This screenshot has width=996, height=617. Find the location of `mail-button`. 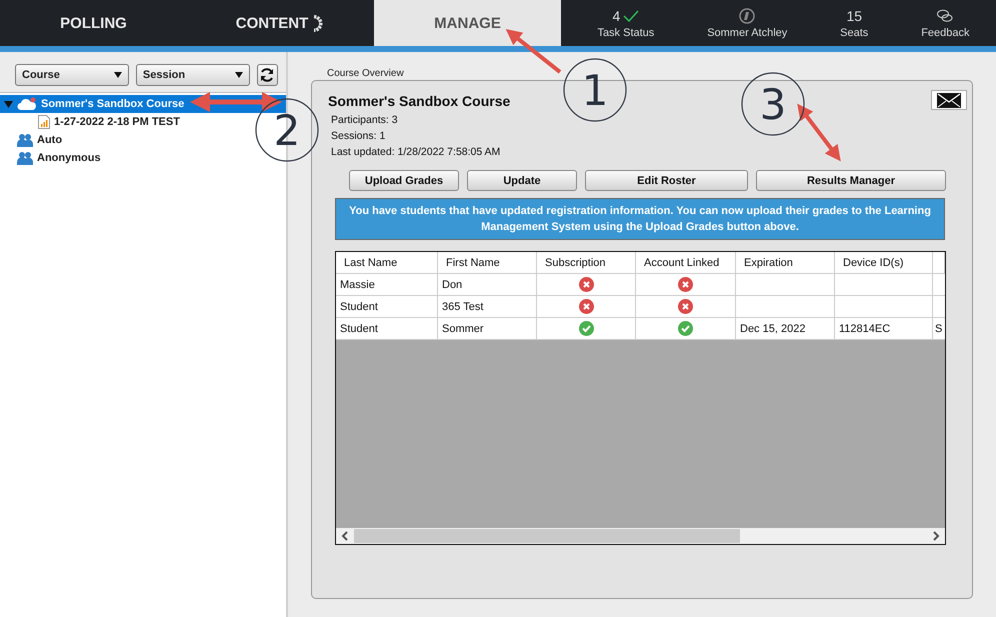

mail-button is located at coordinates (949, 100).